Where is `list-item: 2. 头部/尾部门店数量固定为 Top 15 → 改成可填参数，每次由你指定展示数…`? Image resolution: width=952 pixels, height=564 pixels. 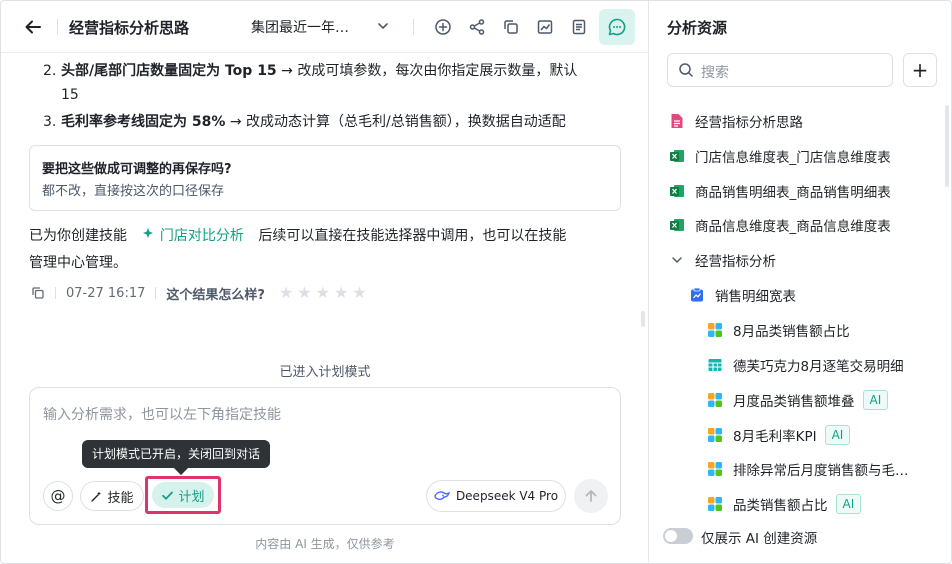 list-item: 2. 头部/尾部门店数量固定为 Top 15 → 改成可填参数，每次由你指定展示数… is located at coordinates (310, 71).